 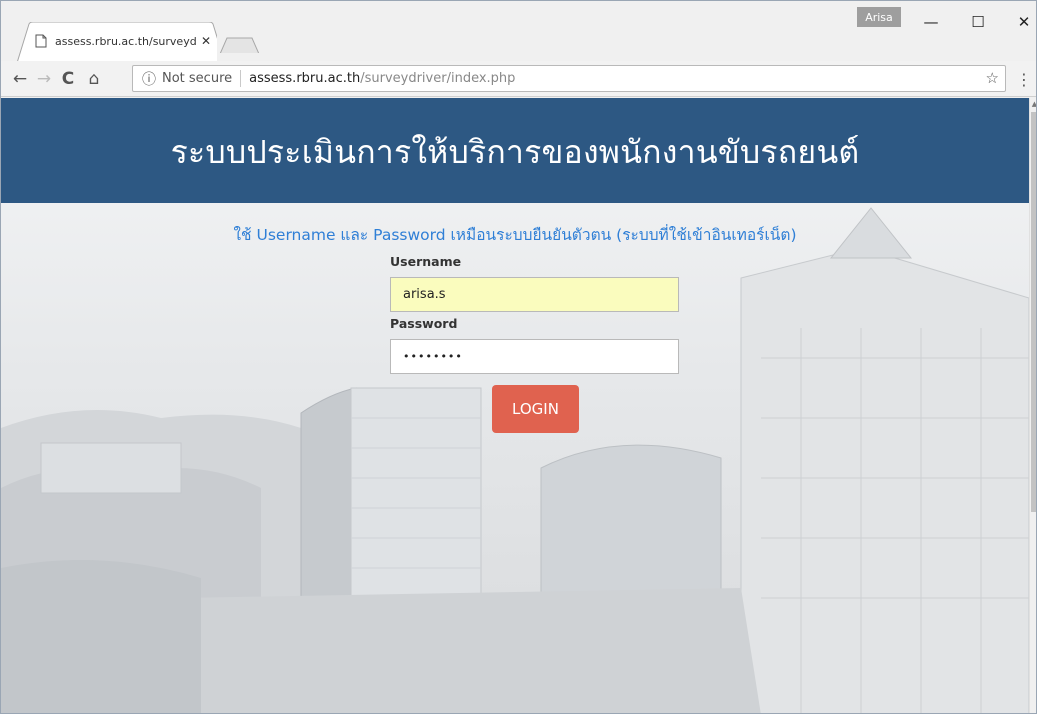 I want to click on forward-icon: →, so click(x=44, y=79).